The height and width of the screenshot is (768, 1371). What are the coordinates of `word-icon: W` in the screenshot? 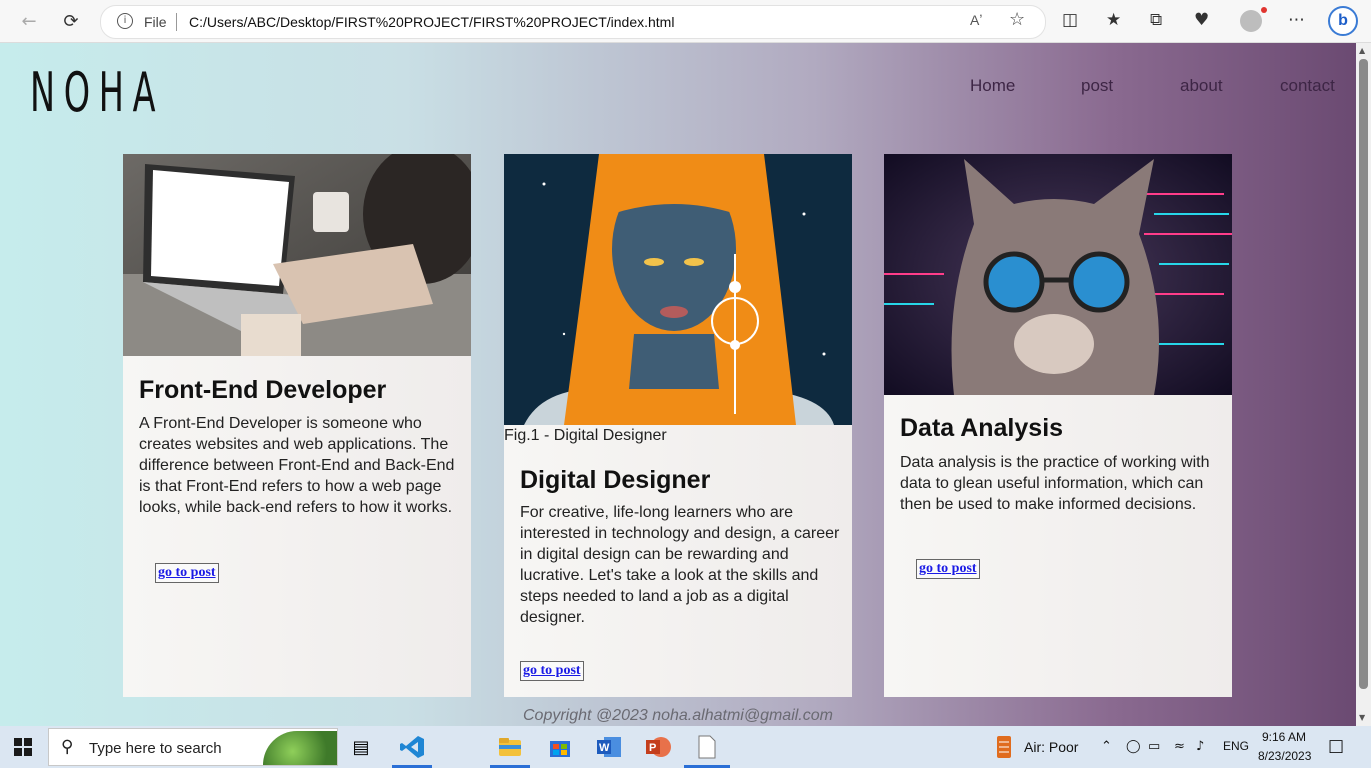 It's located at (609, 747).